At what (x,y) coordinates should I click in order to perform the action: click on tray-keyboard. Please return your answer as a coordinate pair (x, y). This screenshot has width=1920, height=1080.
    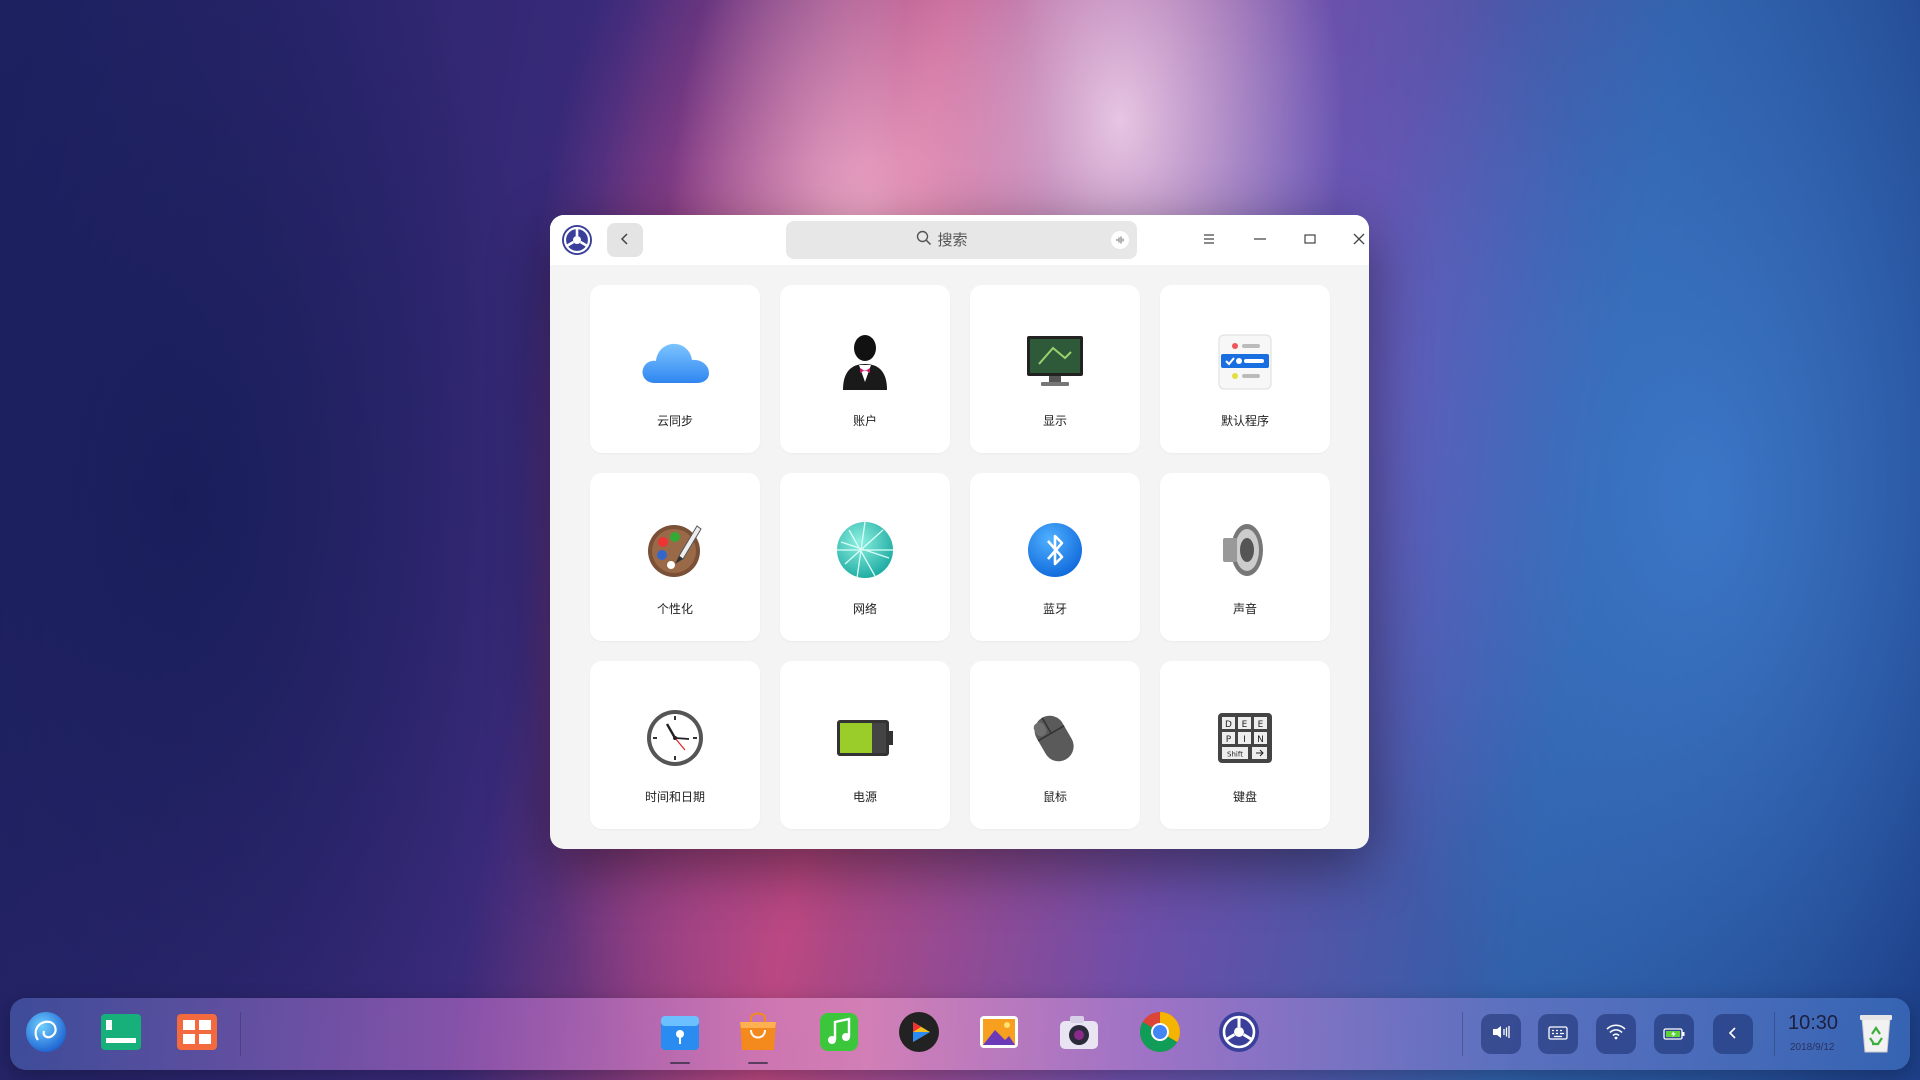
    Looking at the image, I should click on (1558, 1034).